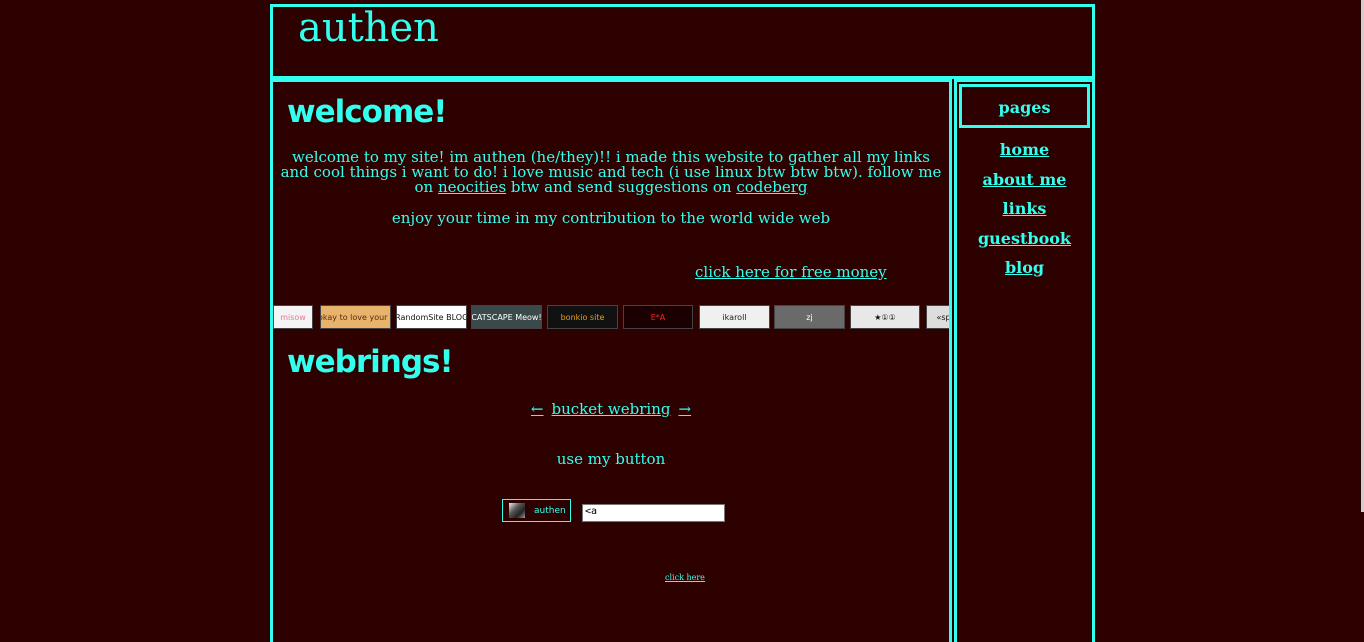 Image resolution: width=1364 pixels, height=642 pixels. I want to click on authen-site-button: authen, so click(536, 510).